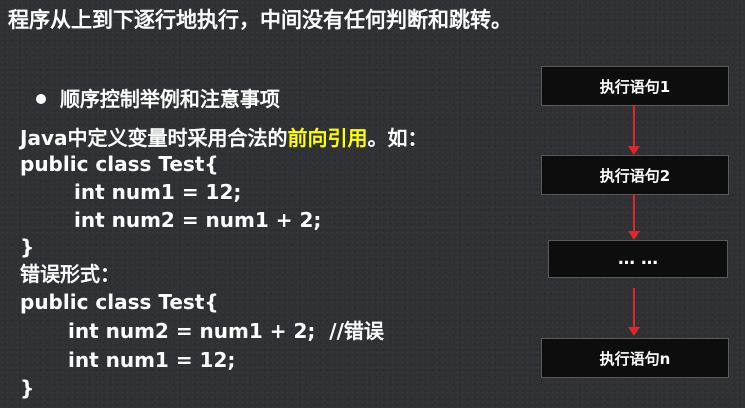  I want to click on intro-highlight: 前向引用, so click(327, 138).